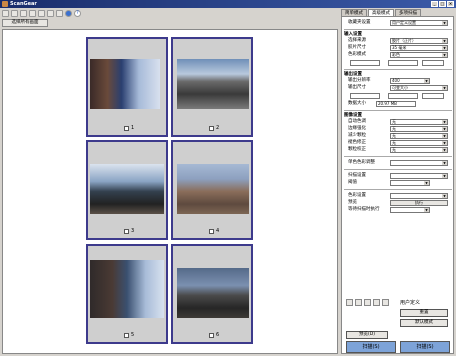 The height and width of the screenshot is (356, 456). What do you see at coordinates (410, 81) in the screenshot?
I see `output-resolution-dropdown: 400` at bounding box center [410, 81].